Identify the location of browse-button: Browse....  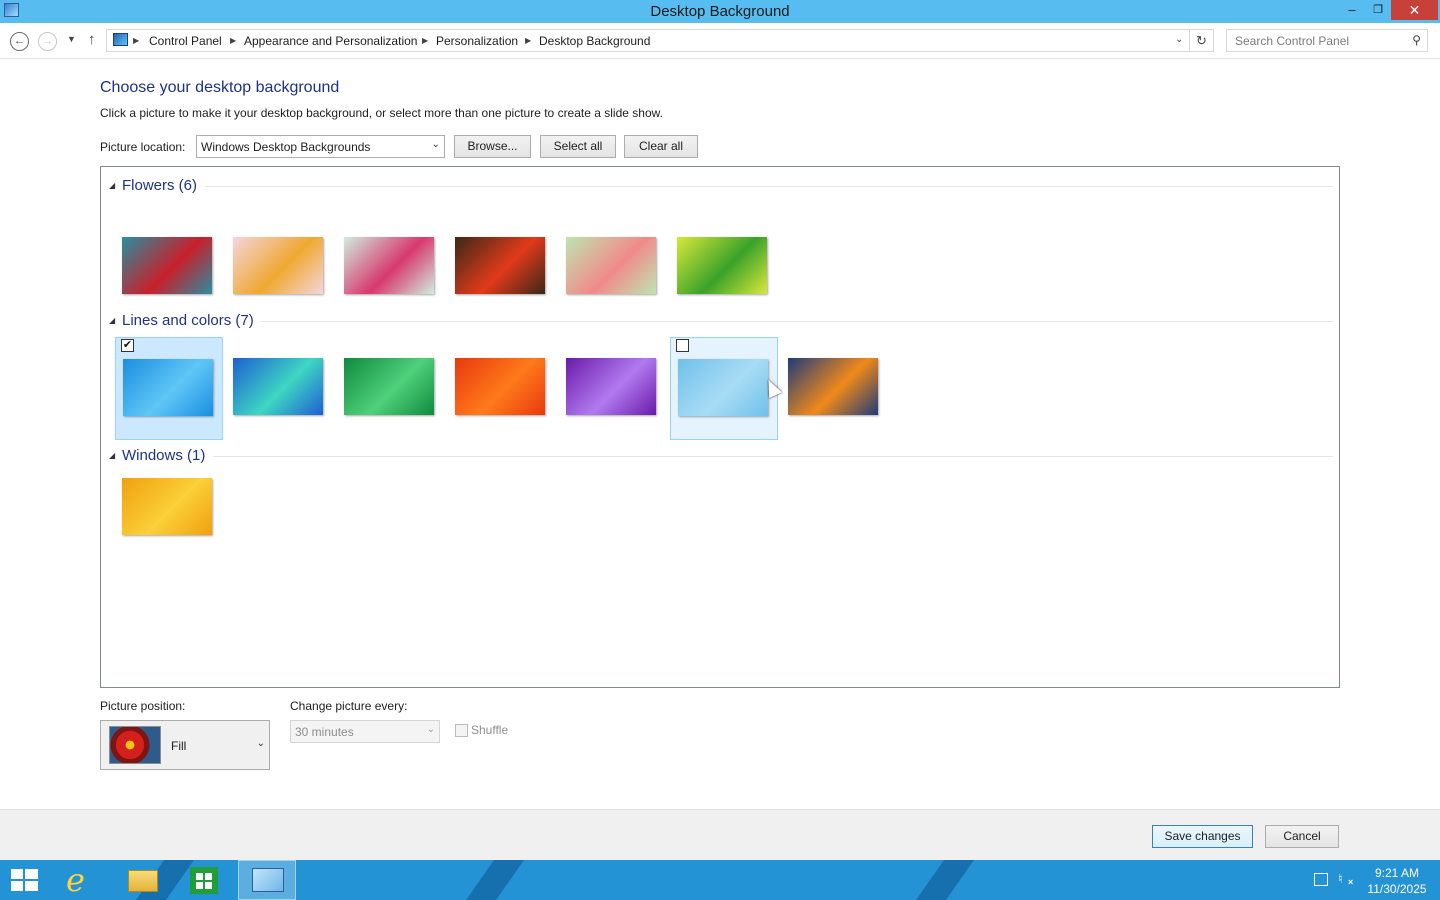
(492, 146).